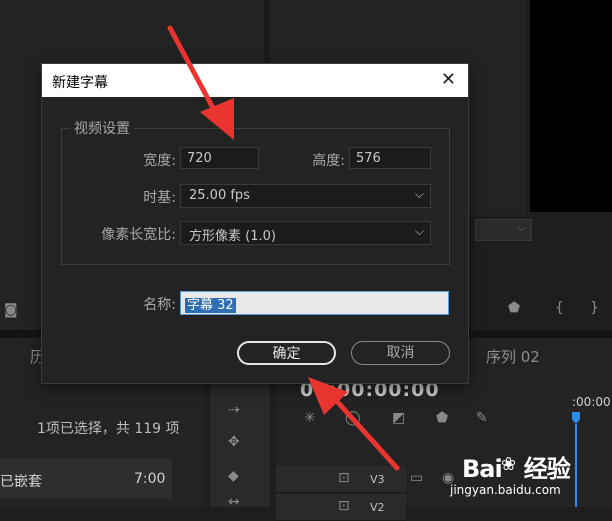 This screenshot has height=521, width=612. What do you see at coordinates (525, 473) in the screenshot?
I see `baidu-watermark: Bai 经验 ❀ jingyan.baidu.com` at bounding box center [525, 473].